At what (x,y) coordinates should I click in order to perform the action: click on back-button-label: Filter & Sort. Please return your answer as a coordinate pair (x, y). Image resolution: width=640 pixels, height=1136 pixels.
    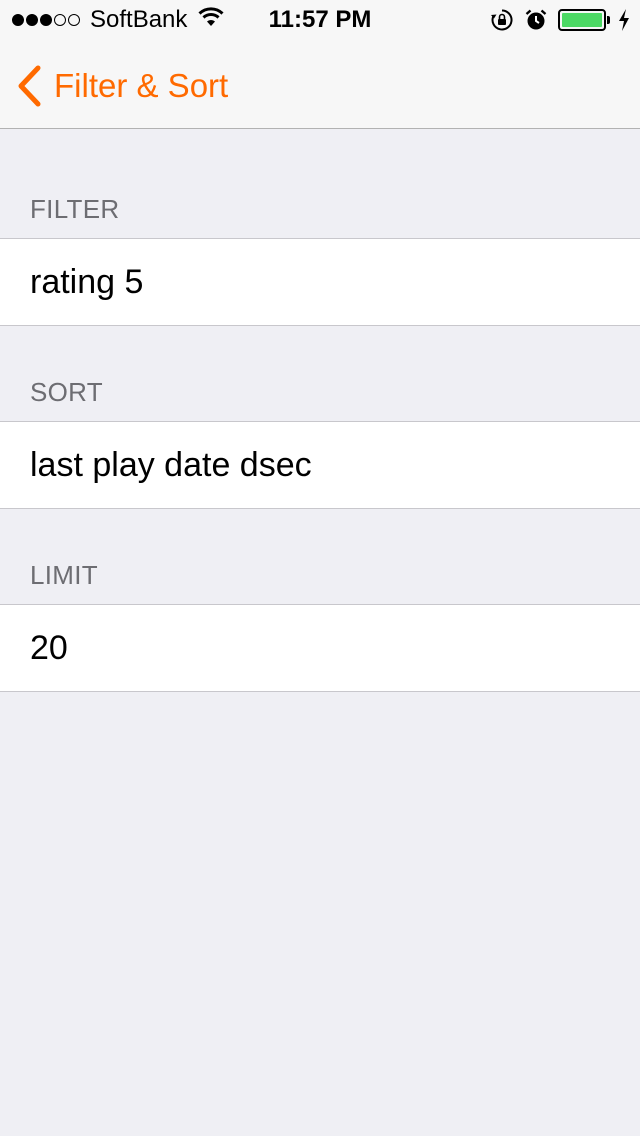
    Looking at the image, I should click on (141, 85).